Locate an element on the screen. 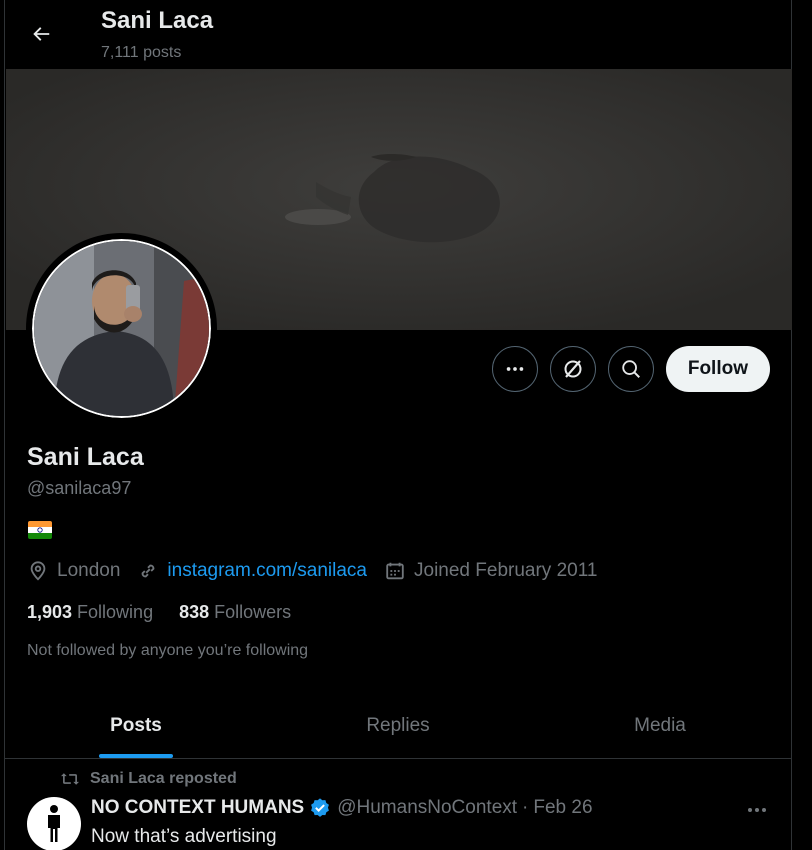 The width and height of the screenshot is (812, 850). back-button is located at coordinates (41, 34).